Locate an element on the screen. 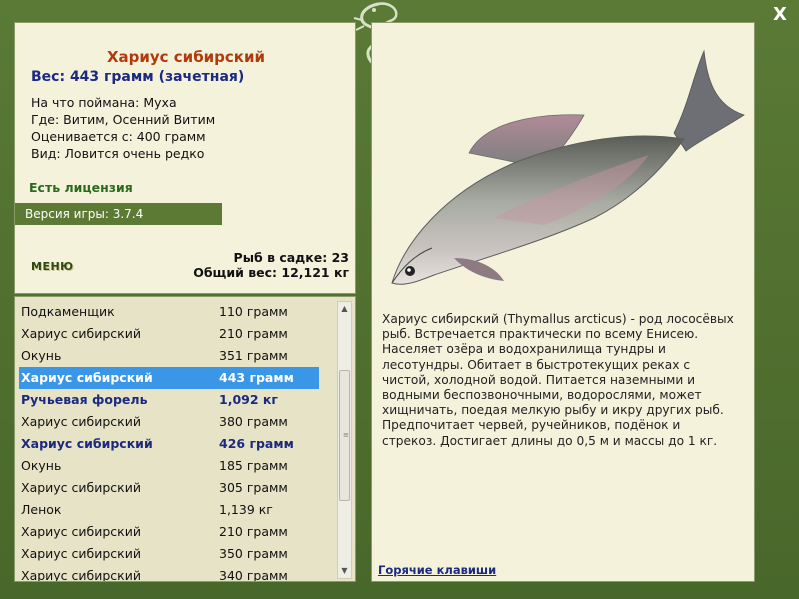  version-bar: Версия игры: 3.7.4 is located at coordinates (118, 214).